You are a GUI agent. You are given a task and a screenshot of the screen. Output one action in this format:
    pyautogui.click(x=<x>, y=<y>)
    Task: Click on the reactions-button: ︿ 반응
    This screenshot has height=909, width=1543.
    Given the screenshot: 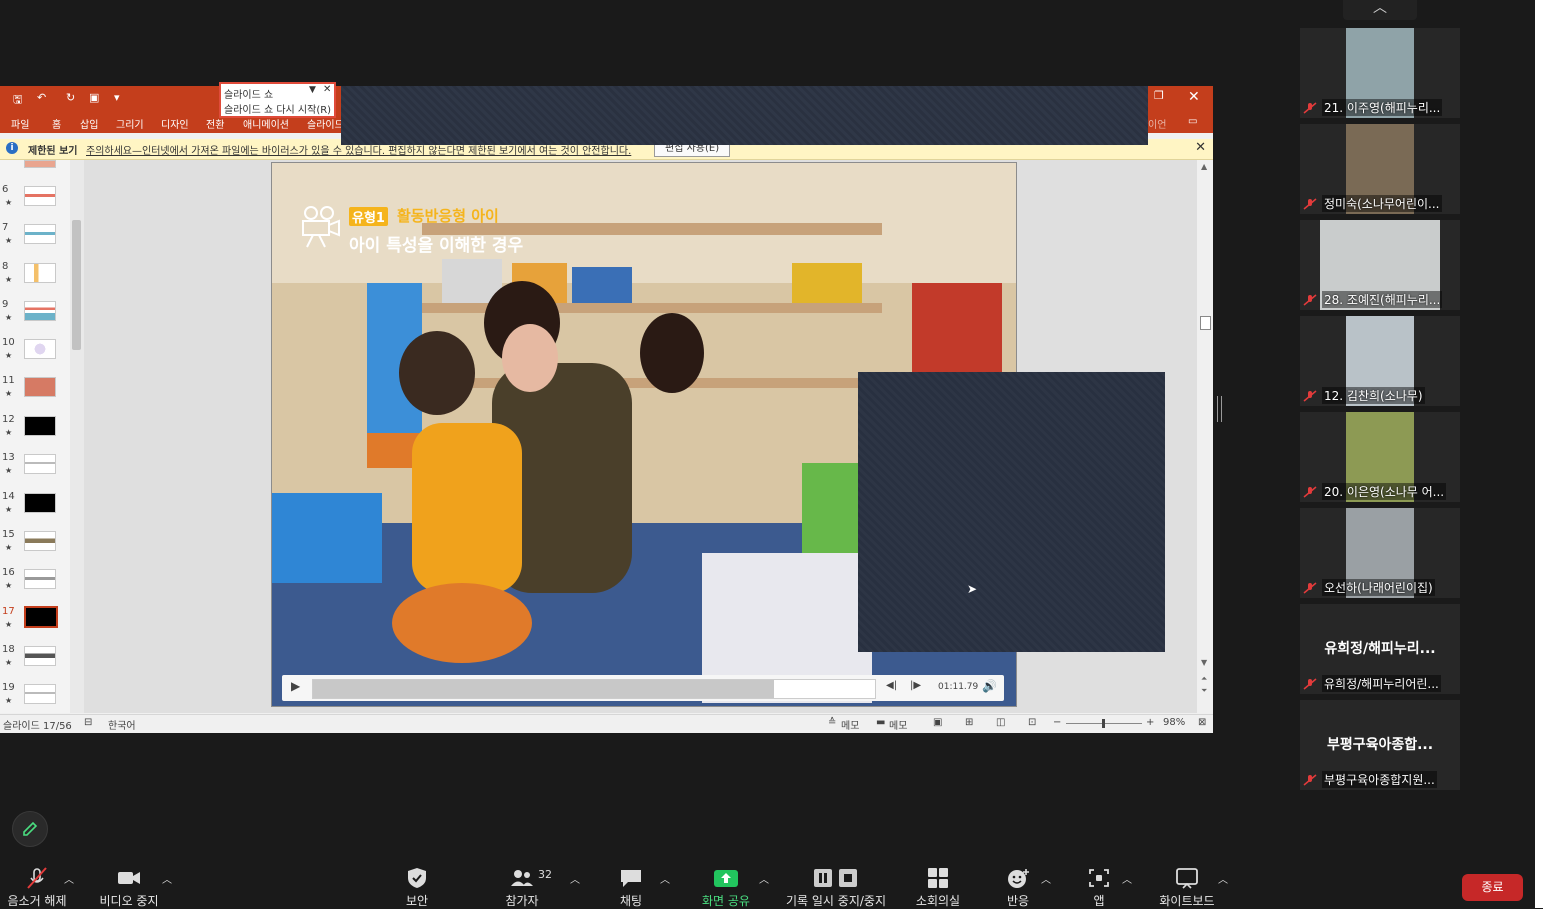 What is the action you would take?
    pyautogui.click(x=1022, y=881)
    